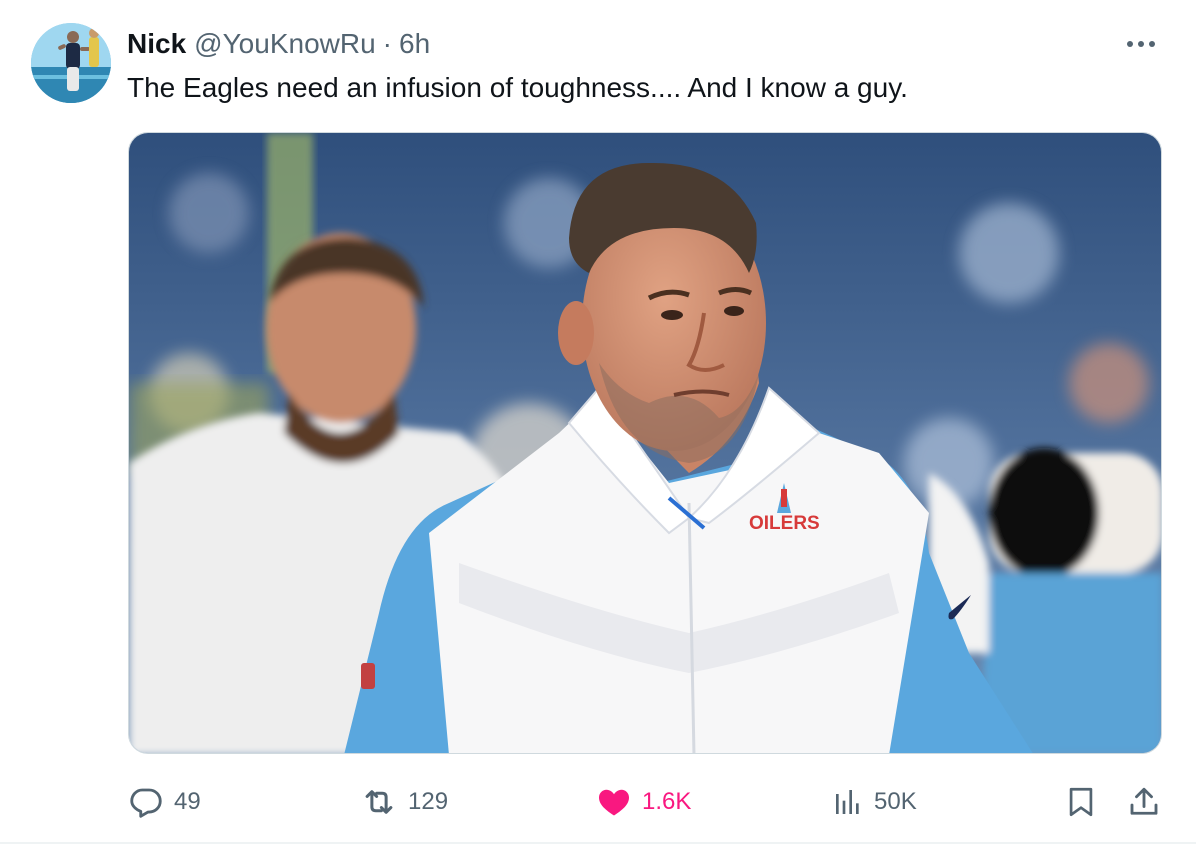 The width and height of the screenshot is (1196, 844). Describe the element at coordinates (414, 44) in the screenshot. I see `timestamp: 6h` at that location.